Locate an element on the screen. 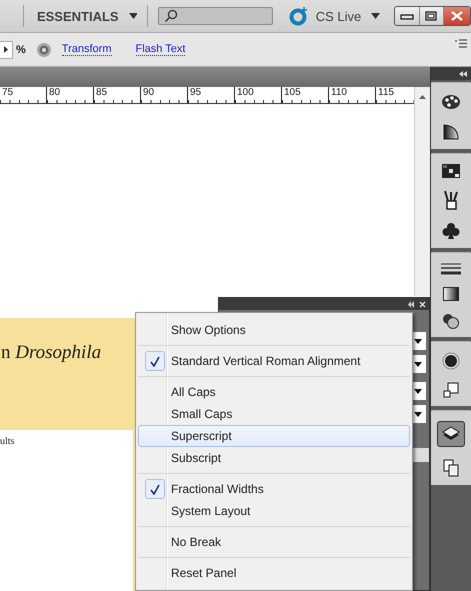  stepper-button is located at coordinates (6, 49).